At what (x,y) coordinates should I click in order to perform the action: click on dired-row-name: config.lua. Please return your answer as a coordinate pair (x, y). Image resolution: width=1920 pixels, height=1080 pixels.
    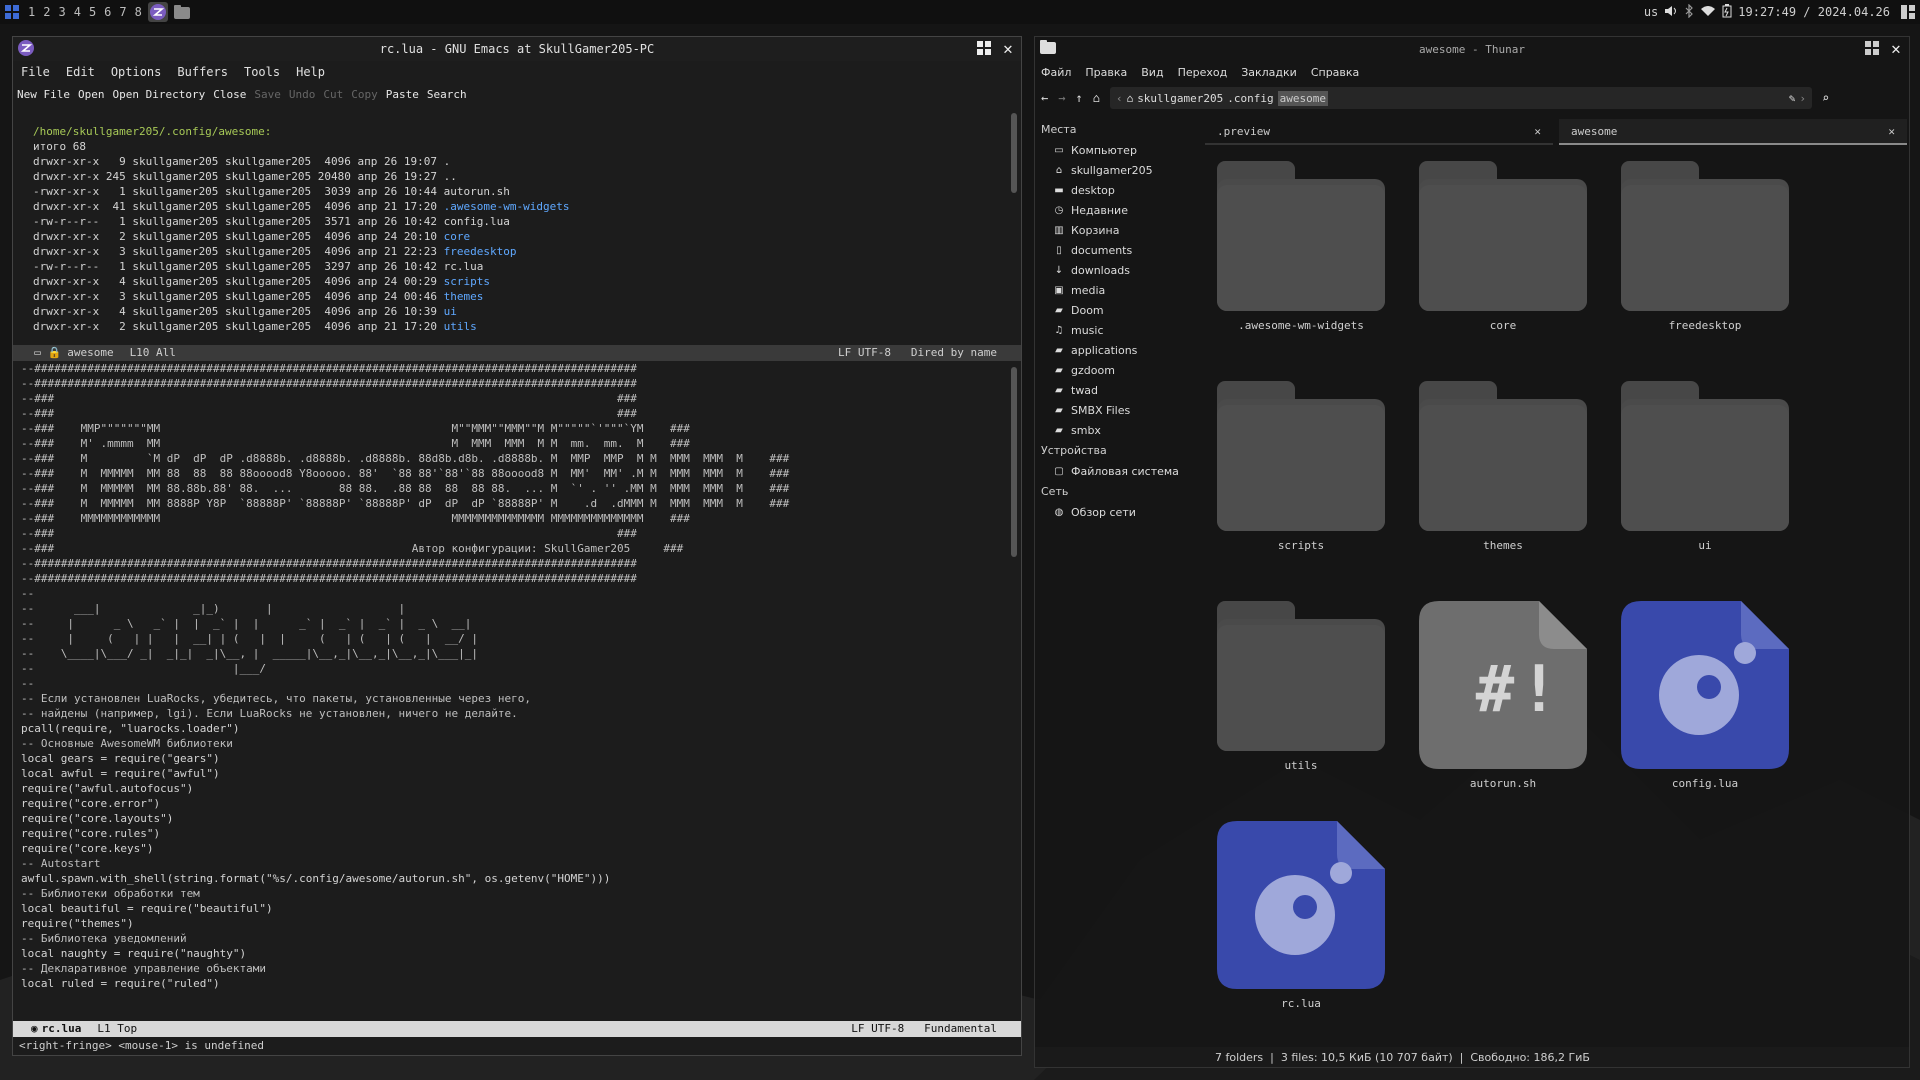
    Looking at the image, I should click on (477, 221).